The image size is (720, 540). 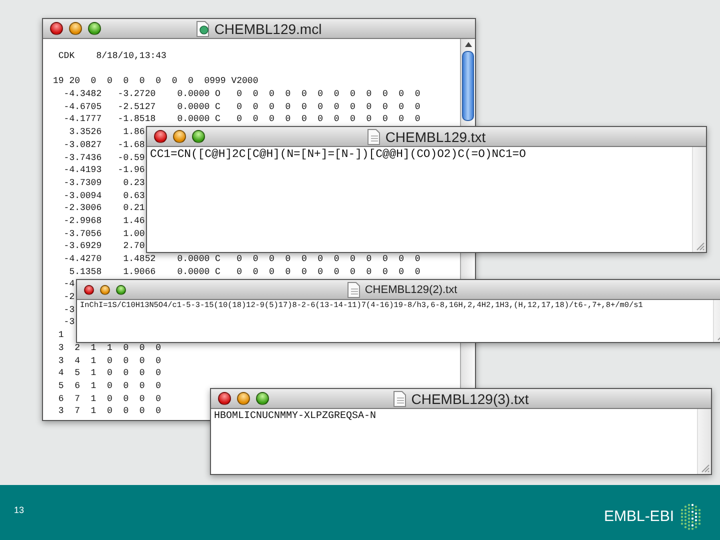 What do you see at coordinates (109, 399) in the screenshot?
I see `code-line: 6 7 1 0 0 0 0` at bounding box center [109, 399].